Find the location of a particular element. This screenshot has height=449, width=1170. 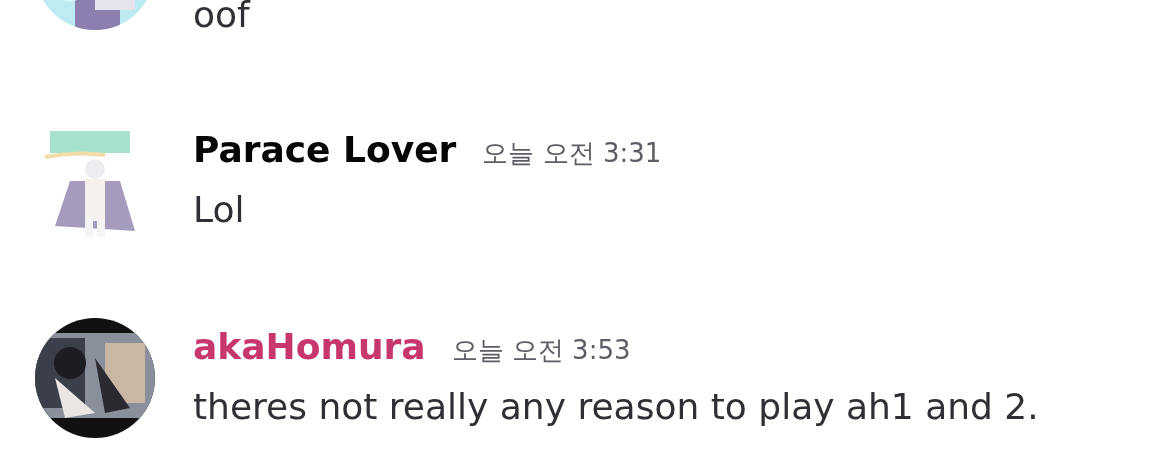

message-text: oof is located at coordinates (222, 18).